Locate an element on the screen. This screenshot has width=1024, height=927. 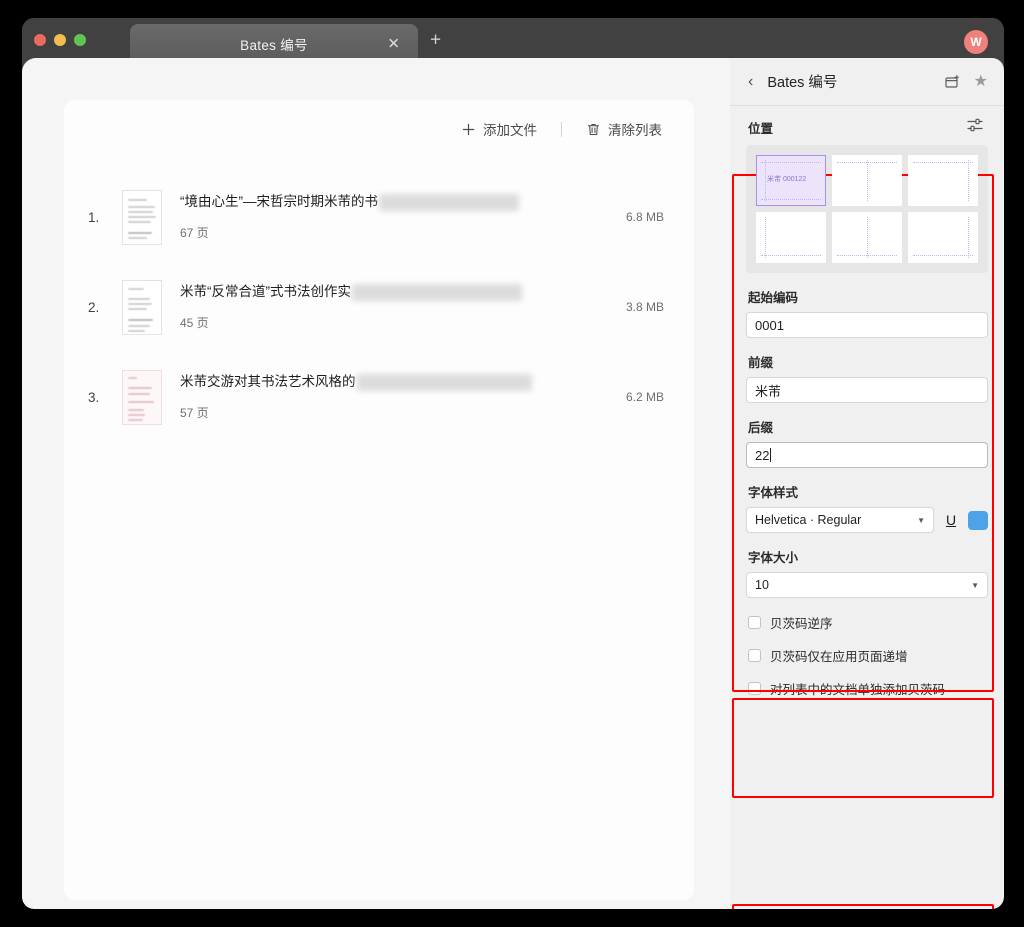
position-preview-text: 米芾 000122 is located at coordinates (787, 179).